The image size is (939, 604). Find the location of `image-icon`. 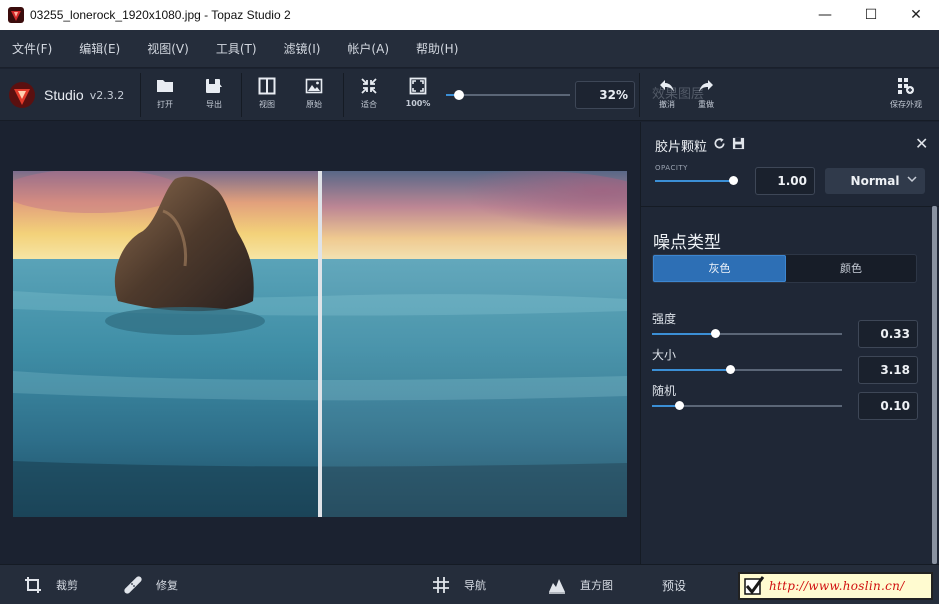

image-icon is located at coordinates (314, 86).